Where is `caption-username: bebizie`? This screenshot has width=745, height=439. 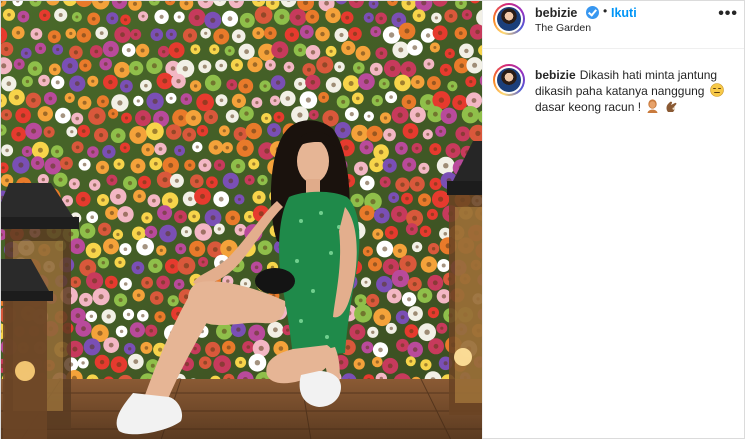
caption-username: bebizie is located at coordinates (555, 75).